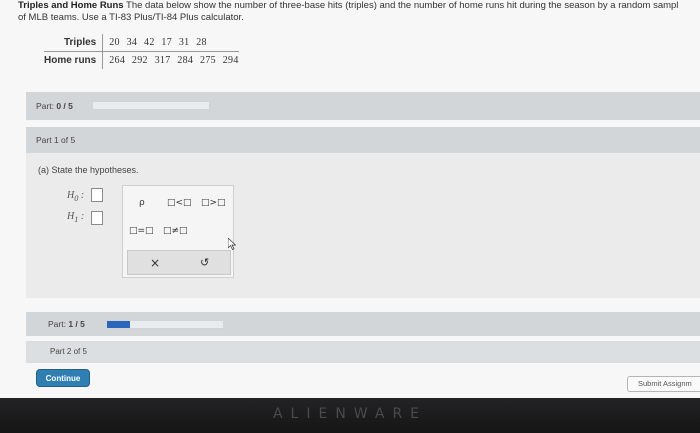 The height and width of the screenshot is (433, 700). Describe the element at coordinates (170, 43) in the screenshot. I see `row-values-triples: 20 34 42 17 31 28` at that location.